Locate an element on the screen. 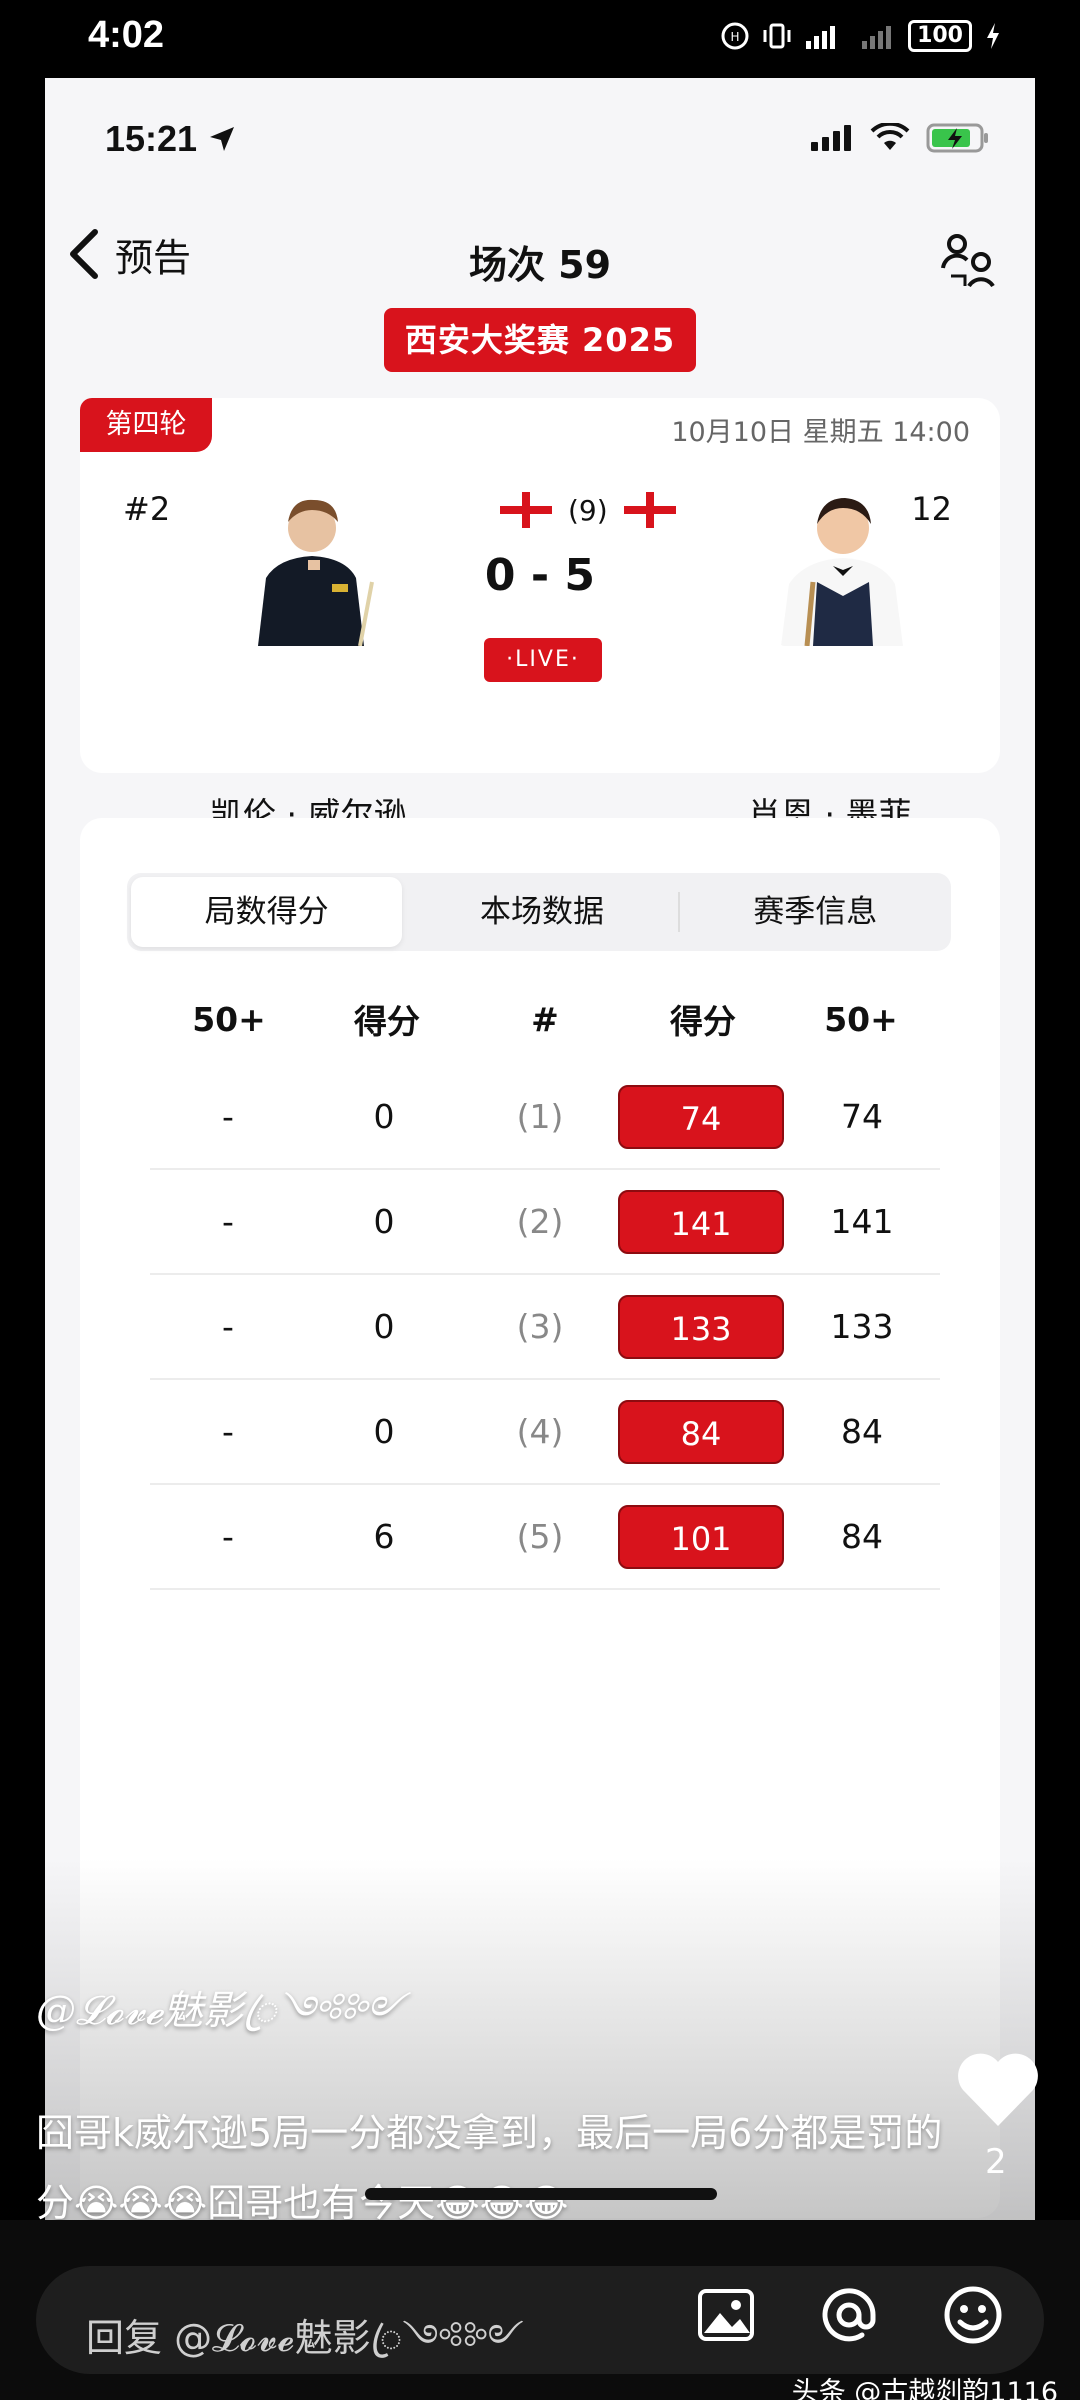  right-score-pill: 74 is located at coordinates (701, 1116).